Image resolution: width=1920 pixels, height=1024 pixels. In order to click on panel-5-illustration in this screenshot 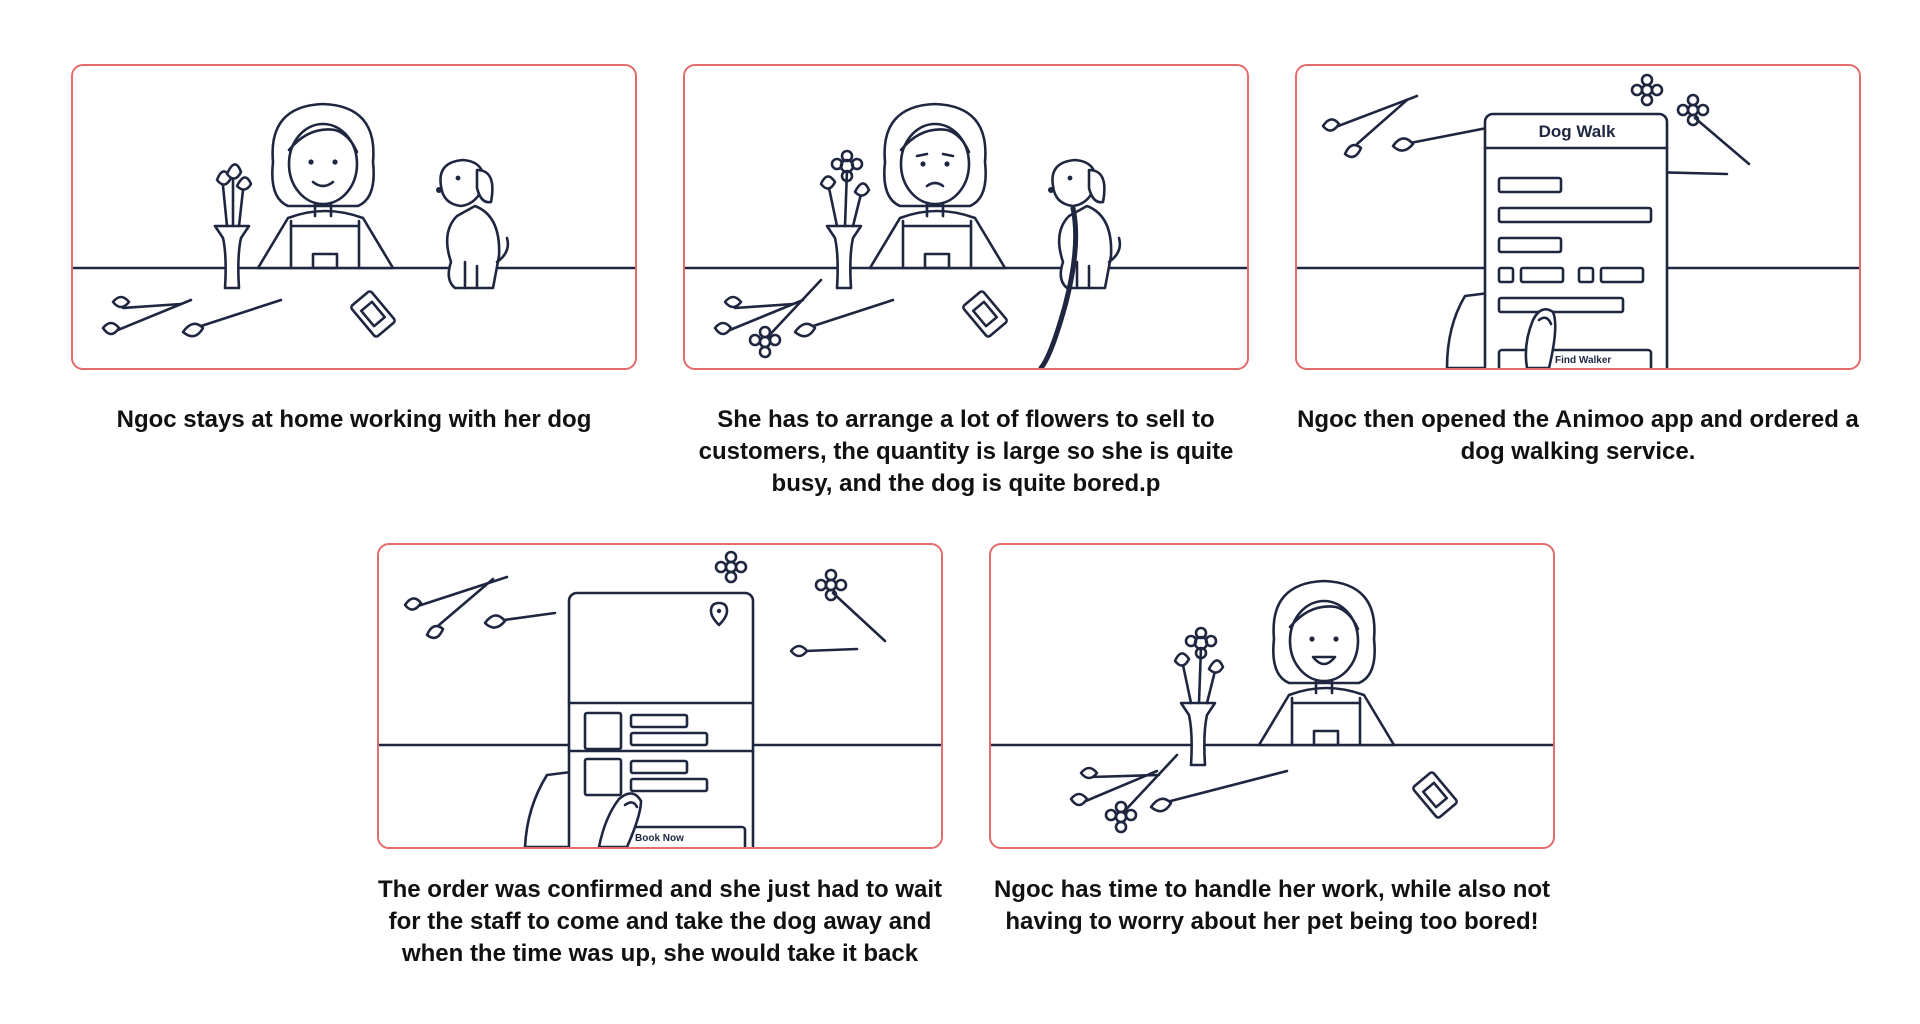, I will do `click(1272, 706)`.